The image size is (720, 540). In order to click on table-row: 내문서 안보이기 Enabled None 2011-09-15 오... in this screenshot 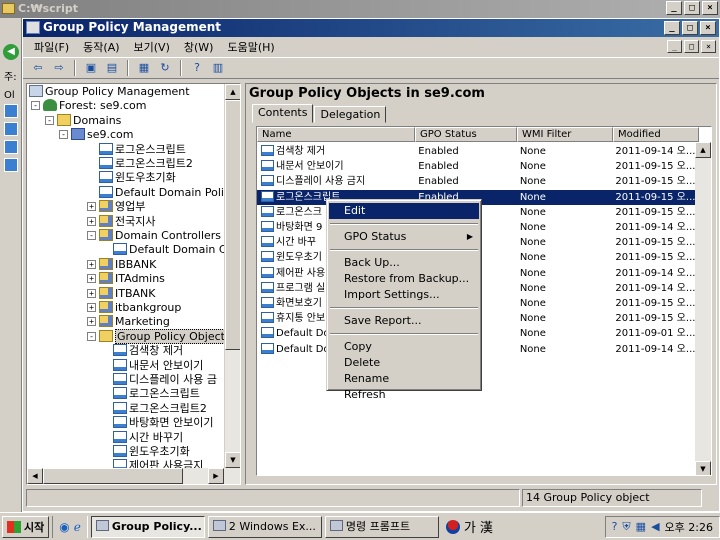, I will do `click(477, 166)`.